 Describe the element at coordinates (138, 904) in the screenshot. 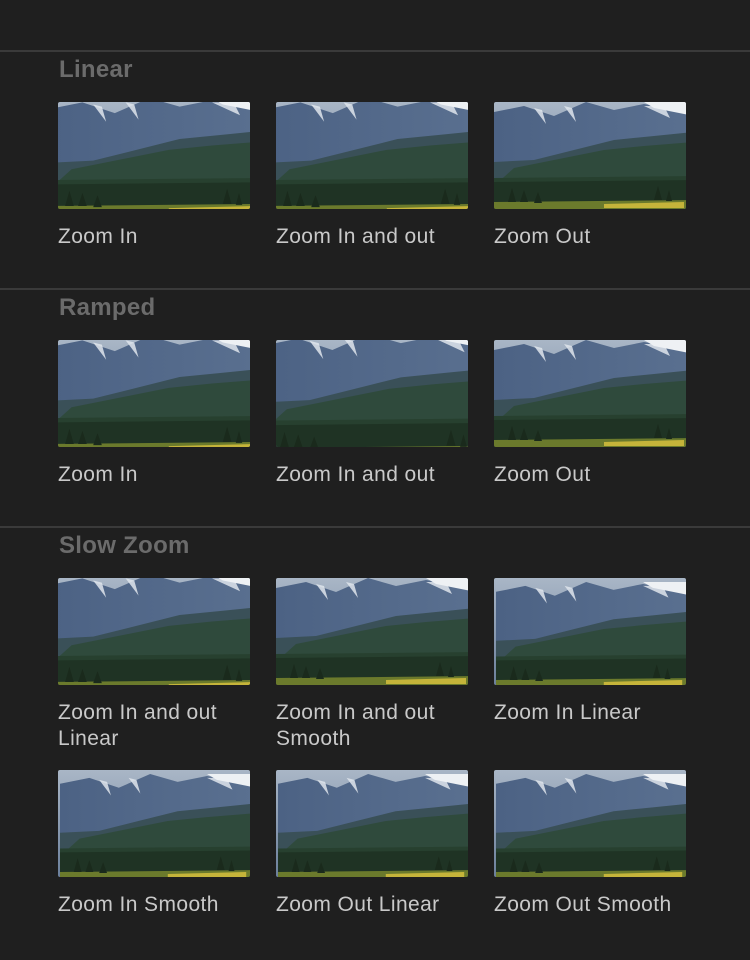

I see `effect-label: Zoom In Smooth` at that location.